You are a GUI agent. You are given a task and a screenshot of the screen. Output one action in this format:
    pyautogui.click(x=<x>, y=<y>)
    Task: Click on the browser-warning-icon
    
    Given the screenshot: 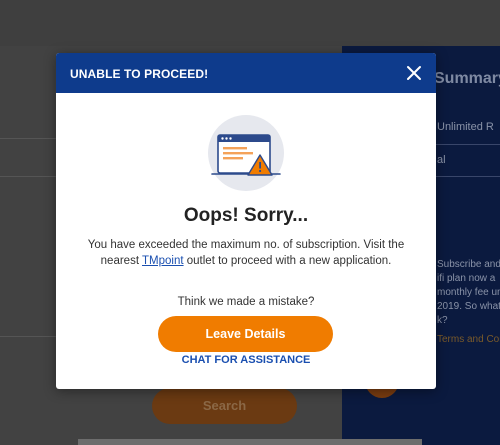 What is the action you would take?
    pyautogui.click(x=246, y=153)
    